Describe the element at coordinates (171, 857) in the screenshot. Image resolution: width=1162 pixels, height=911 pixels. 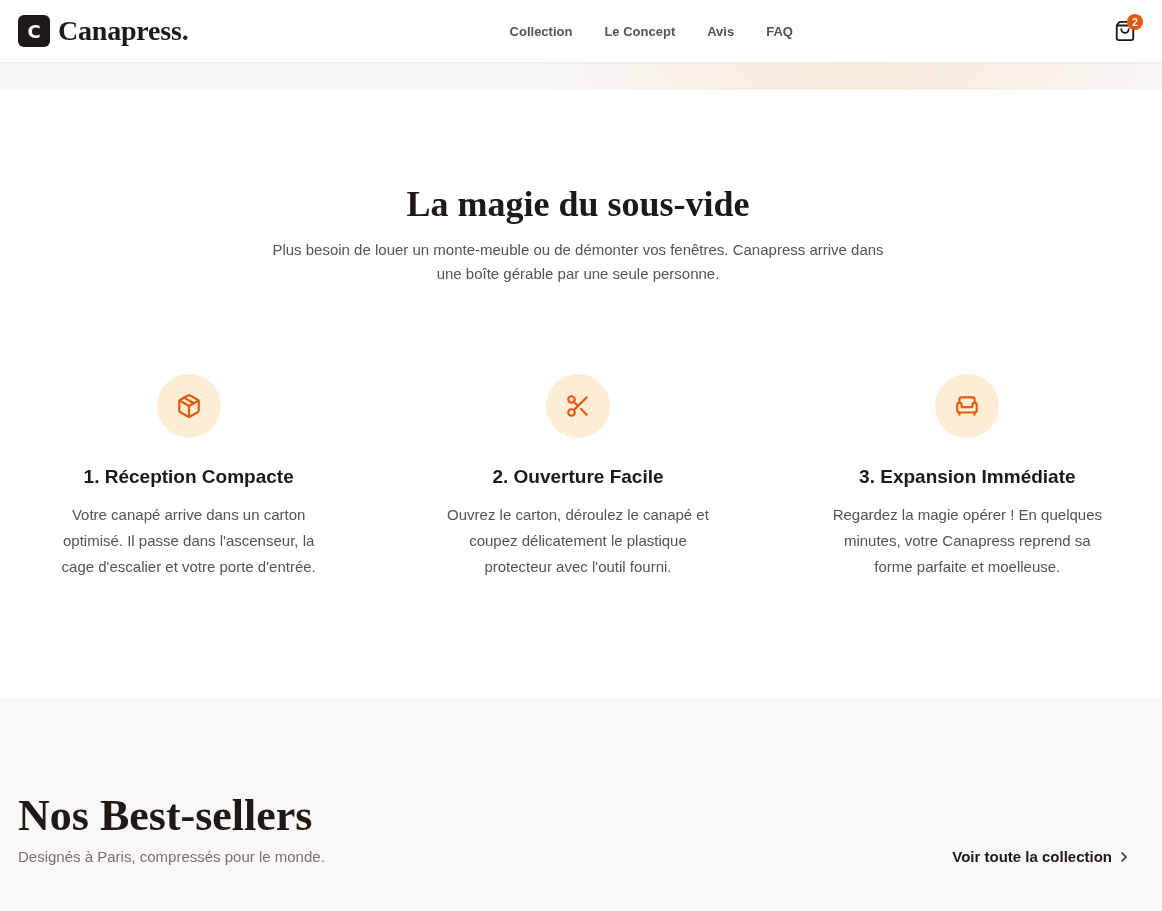
I see `bestsellers-subtitle: Designés à Paris, compressés pour le monde.` at that location.